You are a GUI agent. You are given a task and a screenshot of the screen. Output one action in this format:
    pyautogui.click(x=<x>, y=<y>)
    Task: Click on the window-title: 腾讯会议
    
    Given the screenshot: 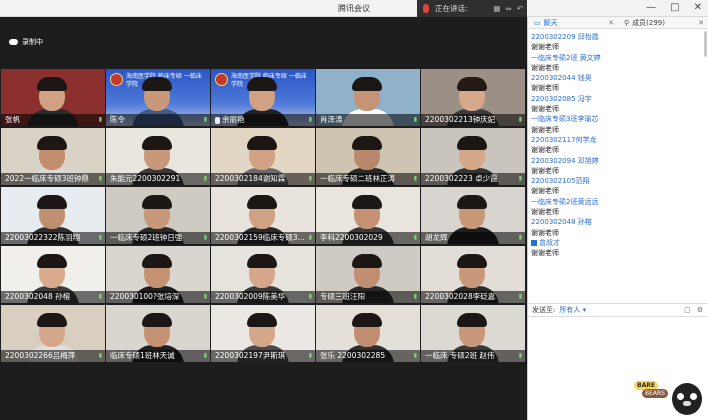 What is the action you would take?
    pyautogui.click(x=354, y=8)
    